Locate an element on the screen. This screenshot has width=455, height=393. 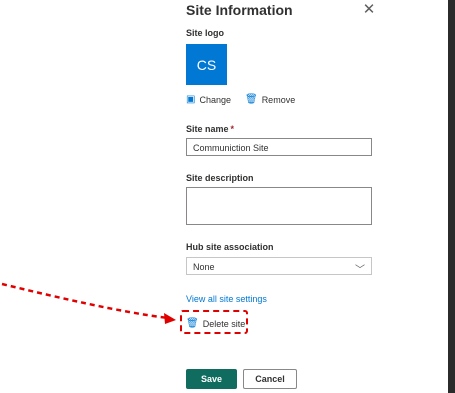
annotation-arrow-head is located at coordinates (170, 318).